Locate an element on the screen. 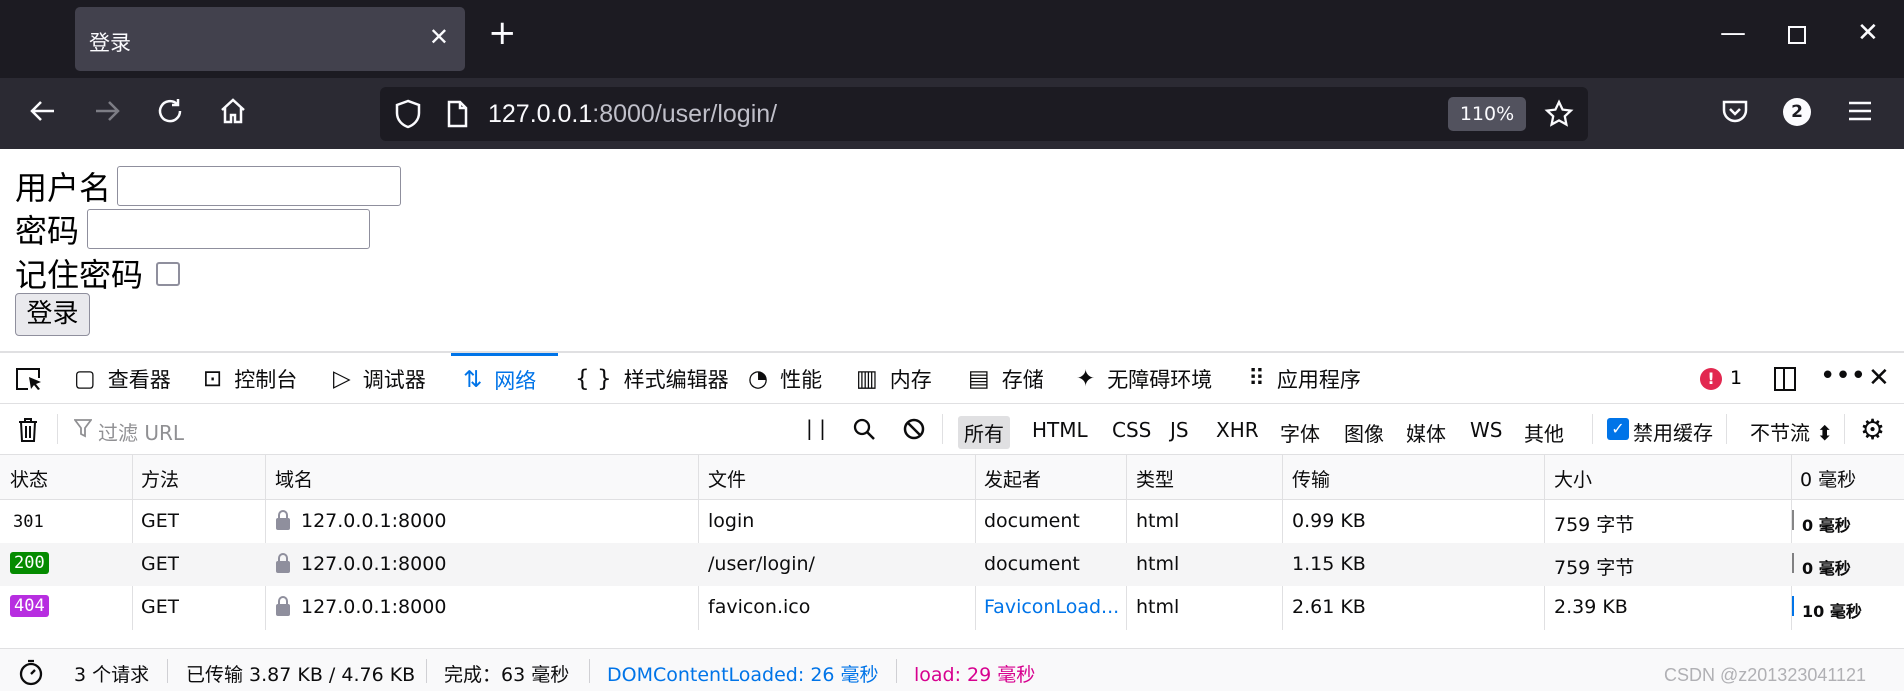 This screenshot has width=1904, height=691. console-icon: ⊡ is located at coordinates (213, 378).